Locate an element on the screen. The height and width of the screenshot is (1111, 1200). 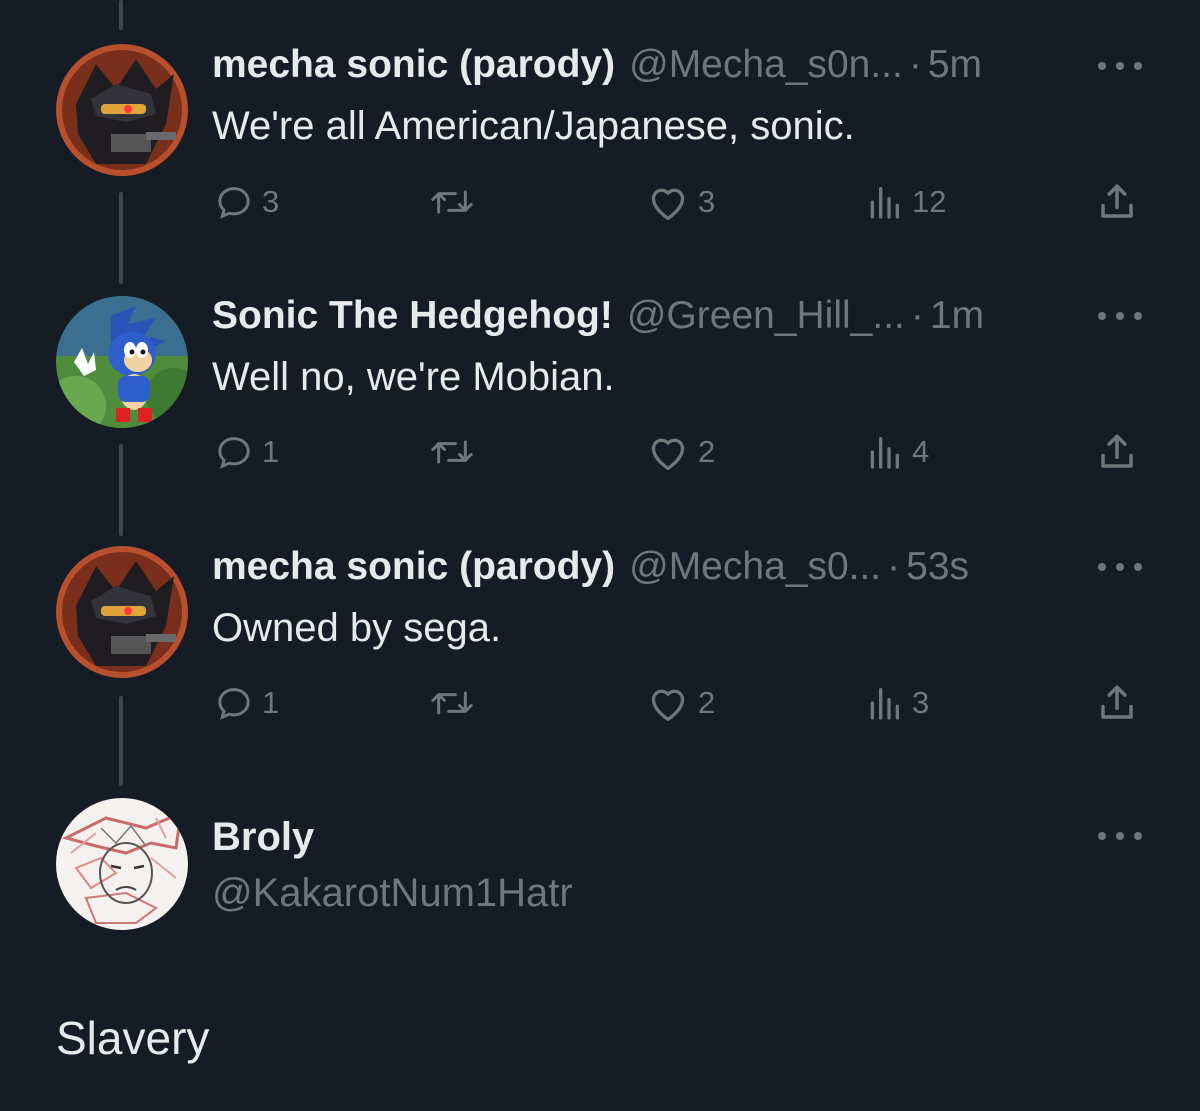
like-count: 3 is located at coordinates (707, 201).